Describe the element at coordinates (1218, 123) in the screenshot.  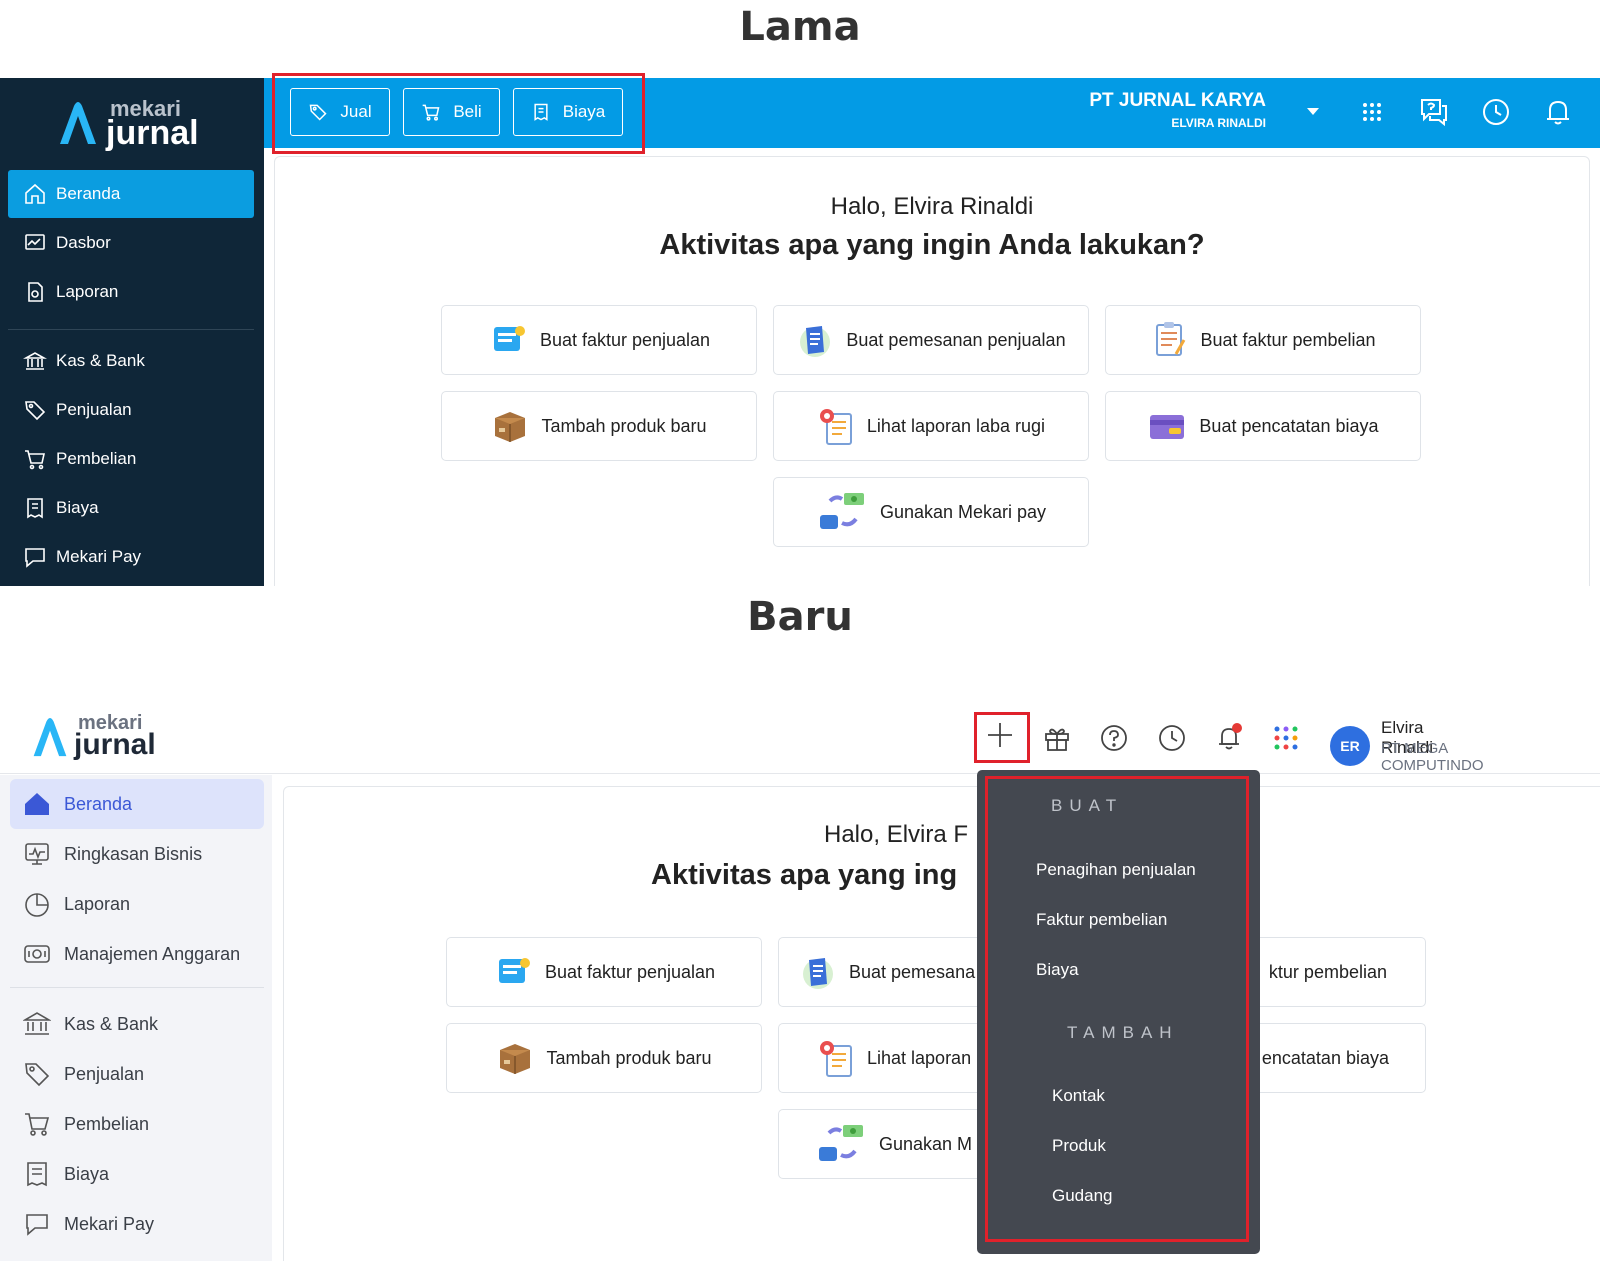
I see `company-user: ELVIRA RINALDI` at that location.